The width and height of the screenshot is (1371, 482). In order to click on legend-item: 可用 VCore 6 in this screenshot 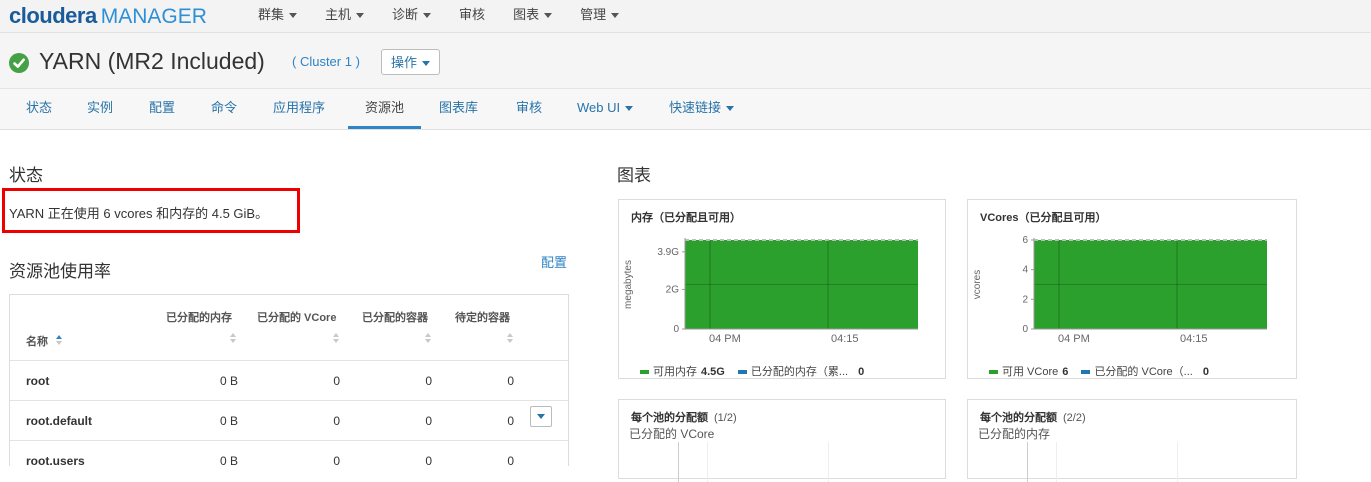, I will do `click(1028, 372)`.